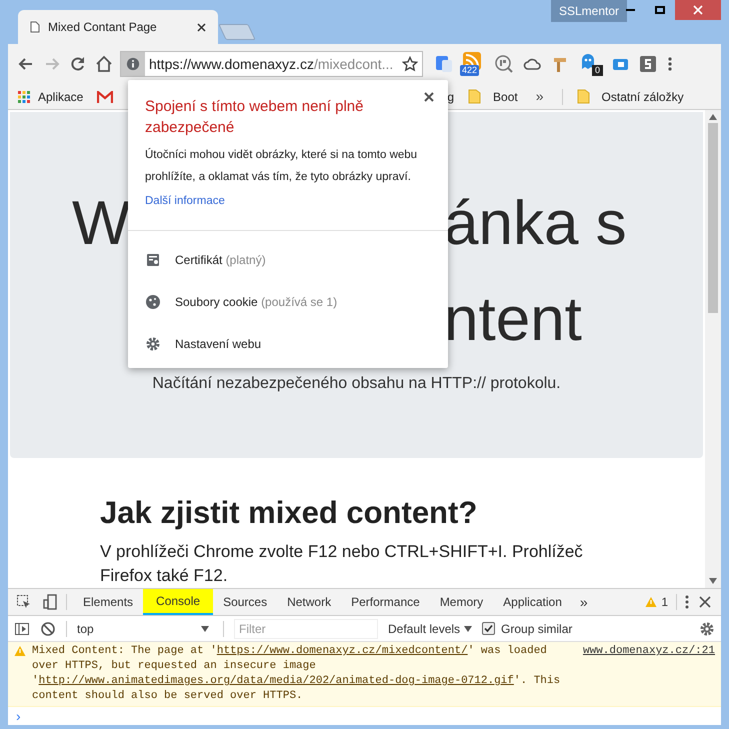 The width and height of the screenshot is (729, 729). What do you see at coordinates (35, 27) in the screenshot?
I see `page-icon` at bounding box center [35, 27].